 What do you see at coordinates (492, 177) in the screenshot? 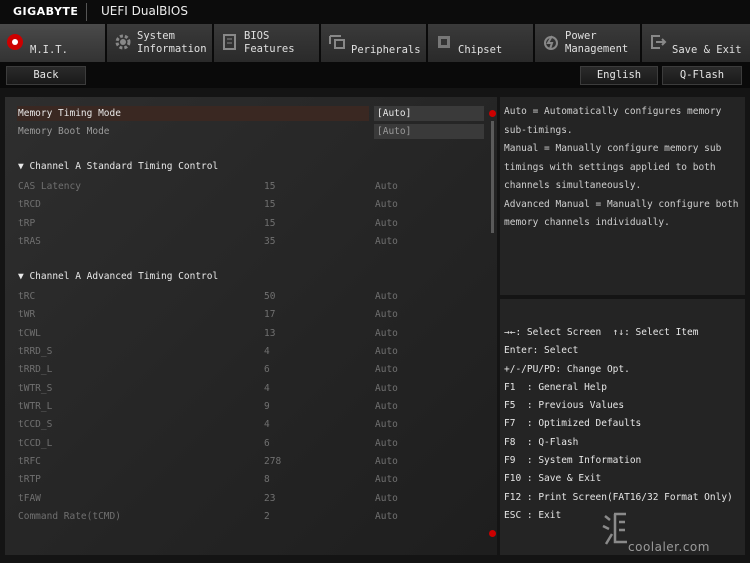
I see `scrollbar-thumb` at bounding box center [492, 177].